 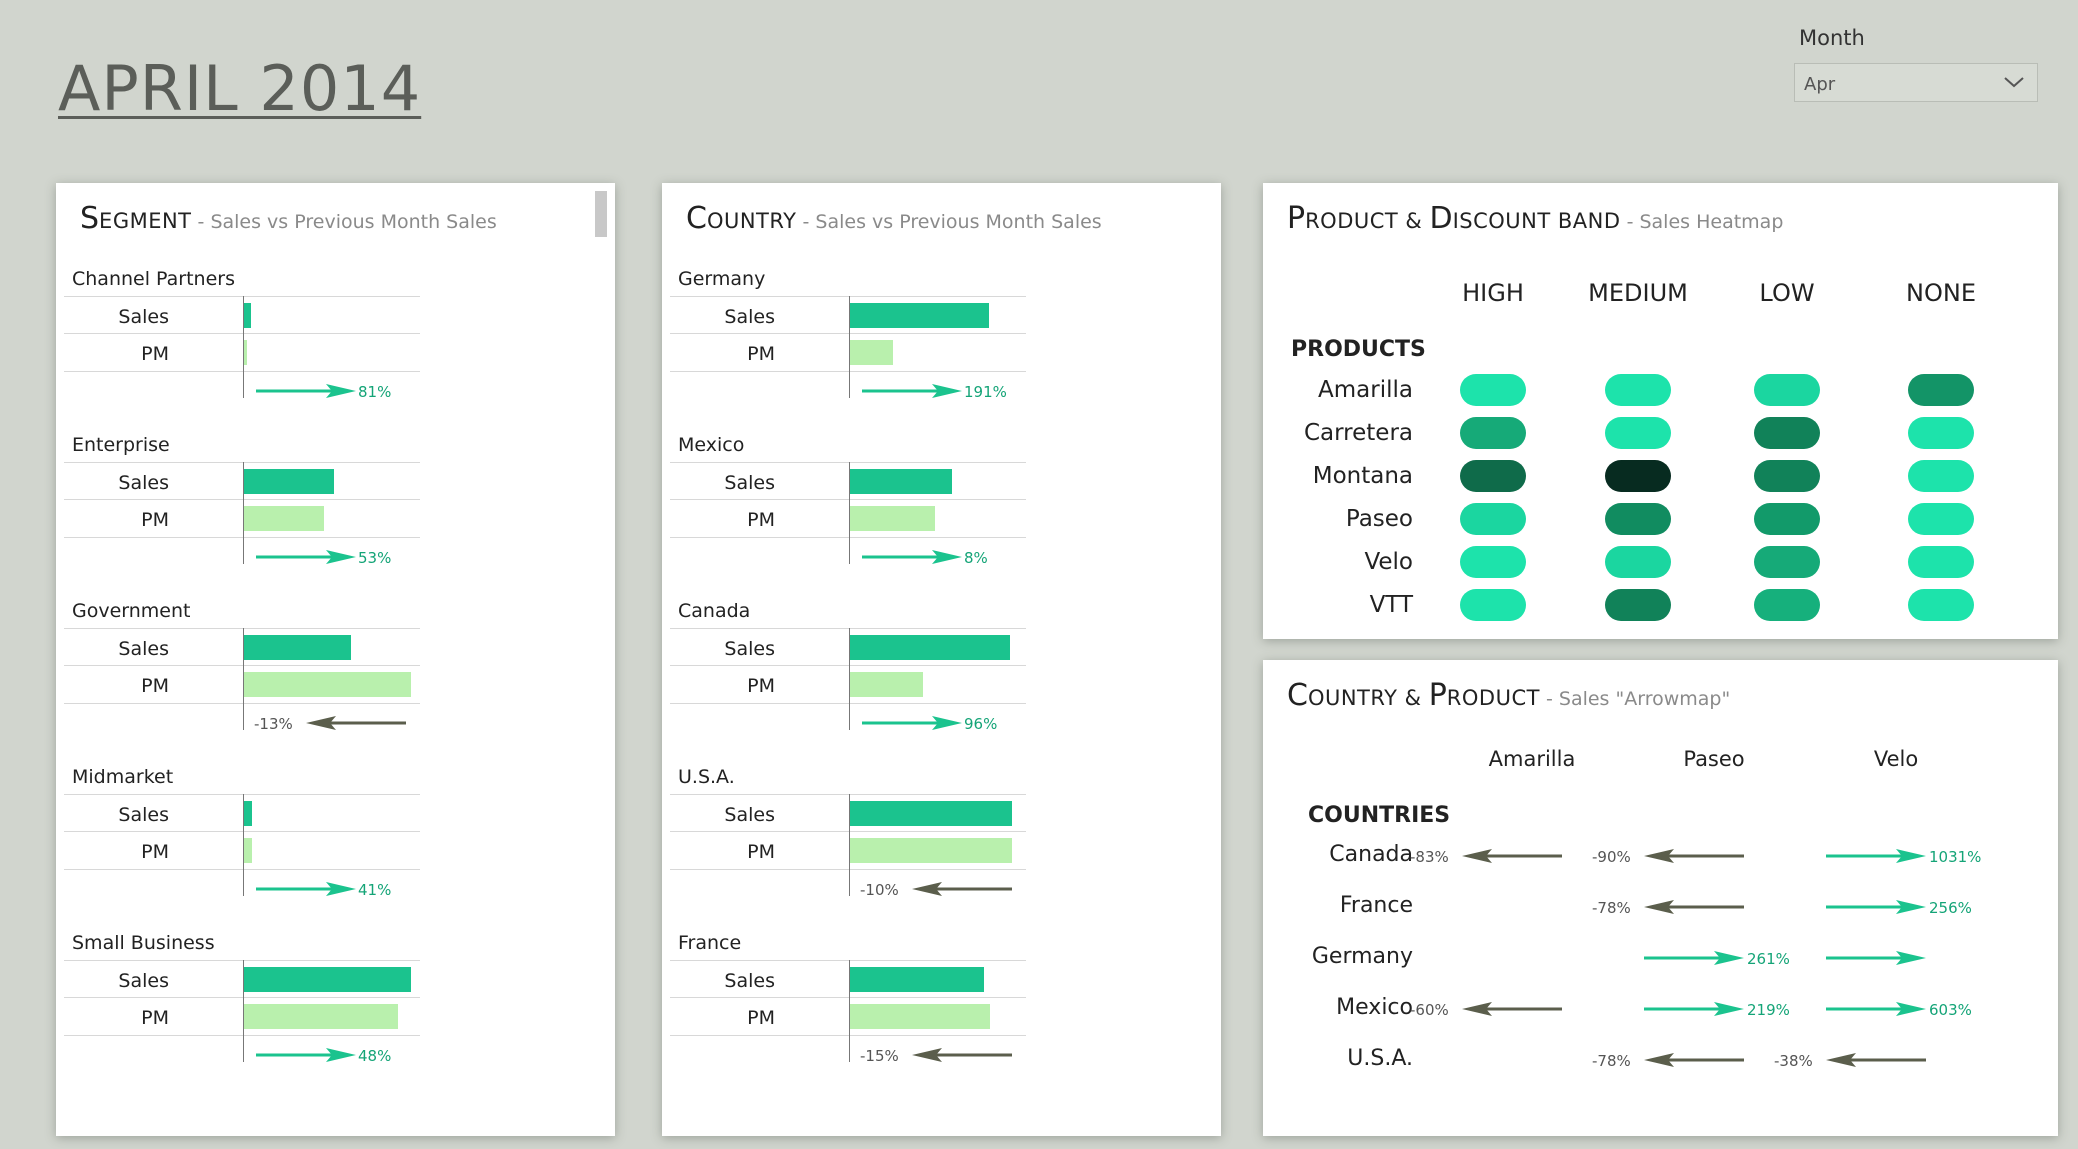 I want to click on bar-group: Small Business Sales PM 48%, so click(x=299, y=1012).